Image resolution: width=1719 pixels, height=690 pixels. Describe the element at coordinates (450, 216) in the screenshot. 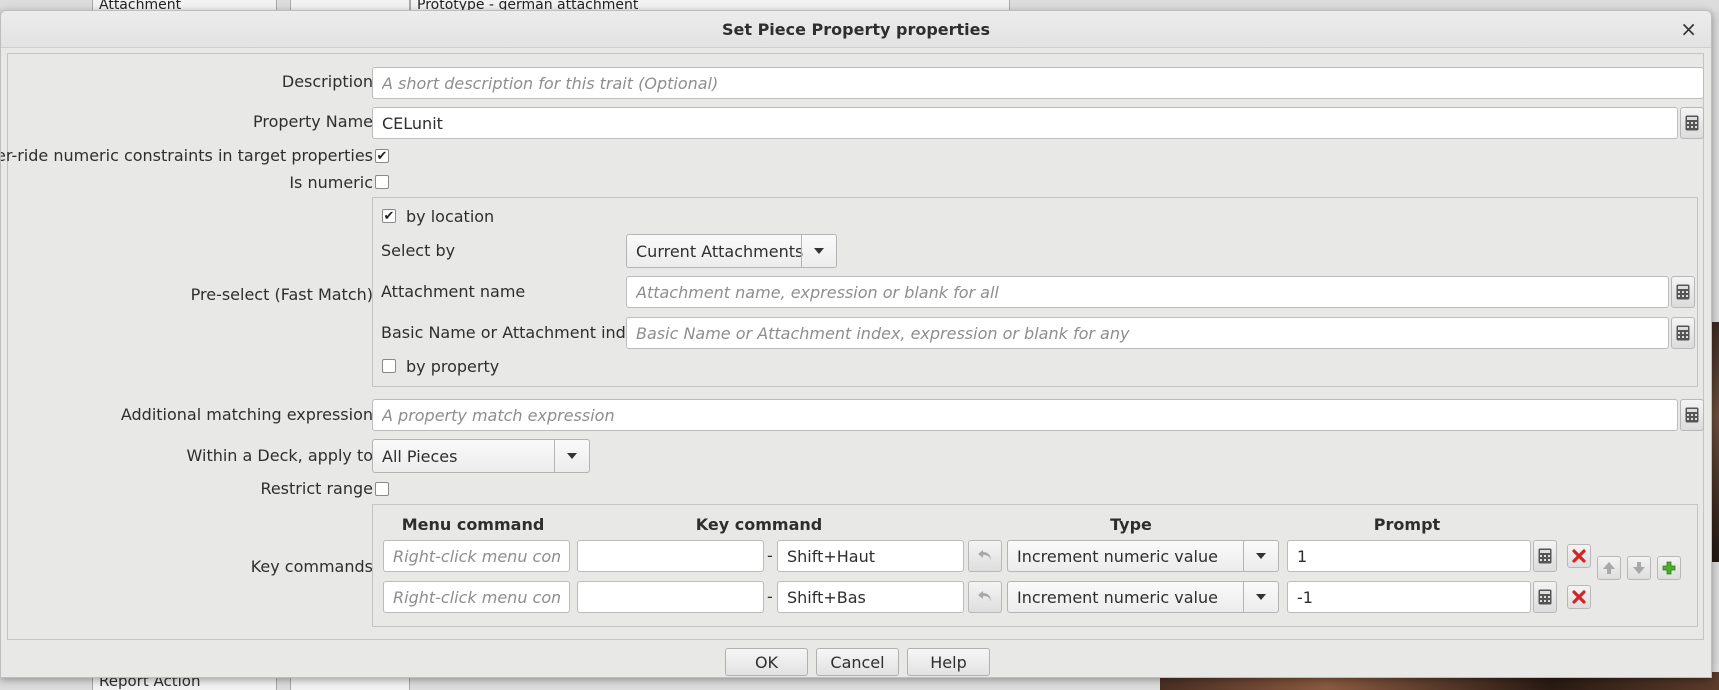

I see `by-location-label: by location` at that location.